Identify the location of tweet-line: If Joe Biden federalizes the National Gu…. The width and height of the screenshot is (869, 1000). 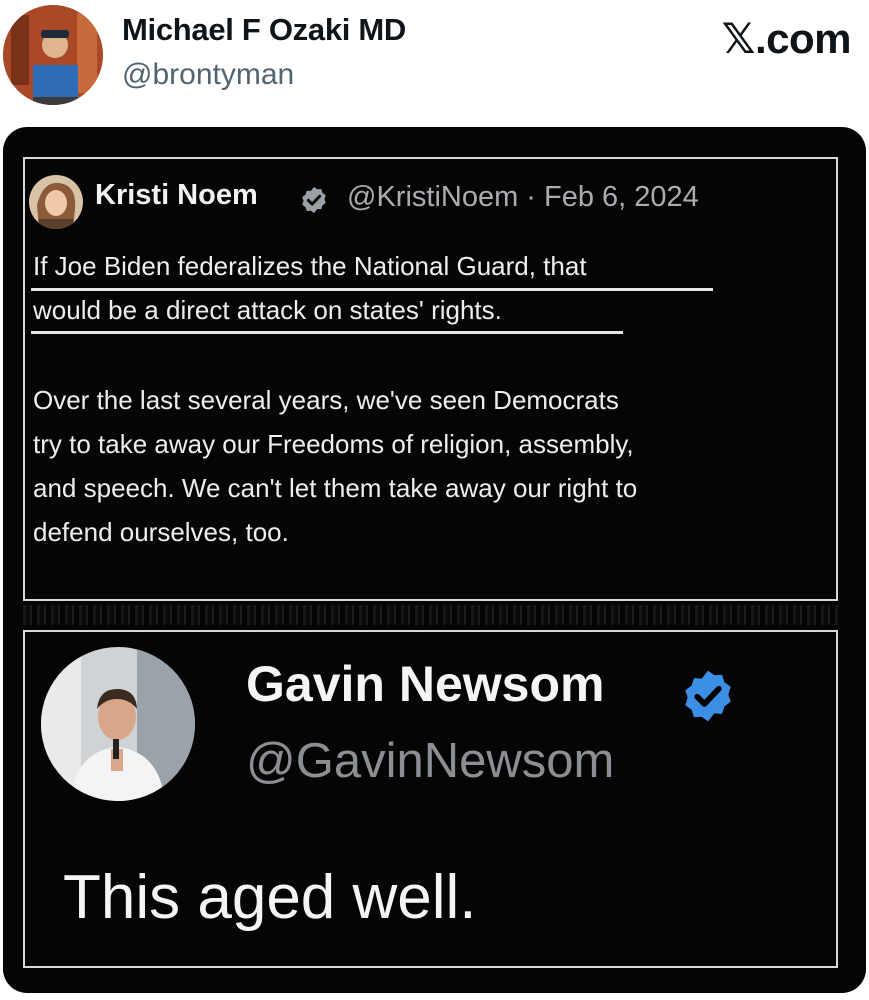
(310, 266).